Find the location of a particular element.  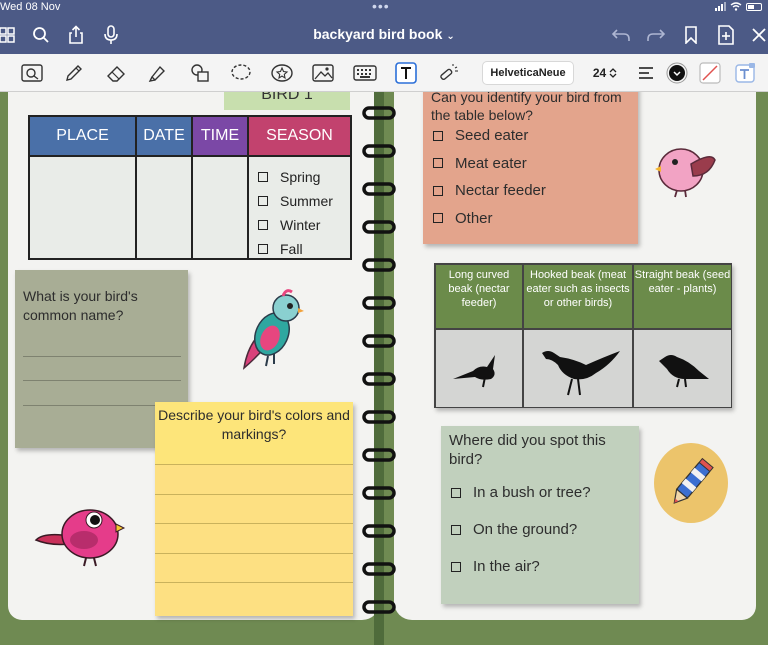

background-color-icon is located at coordinates (710, 73).